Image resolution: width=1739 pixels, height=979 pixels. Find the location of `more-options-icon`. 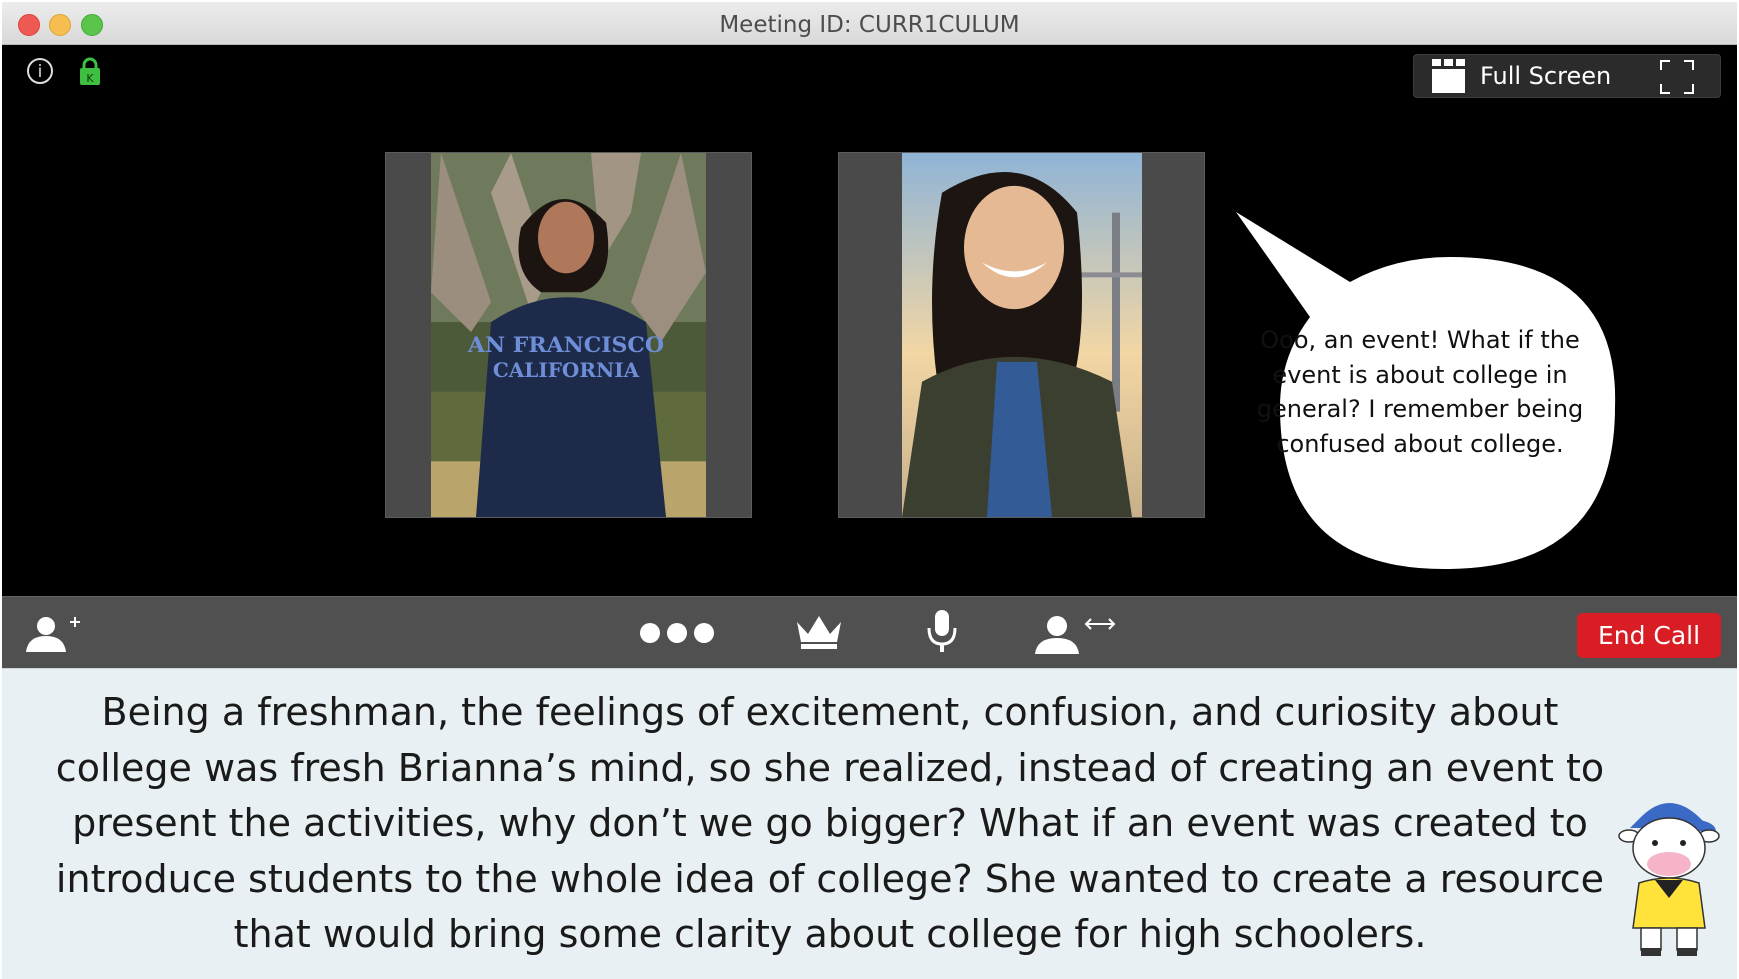

more-options-icon is located at coordinates (677, 633).